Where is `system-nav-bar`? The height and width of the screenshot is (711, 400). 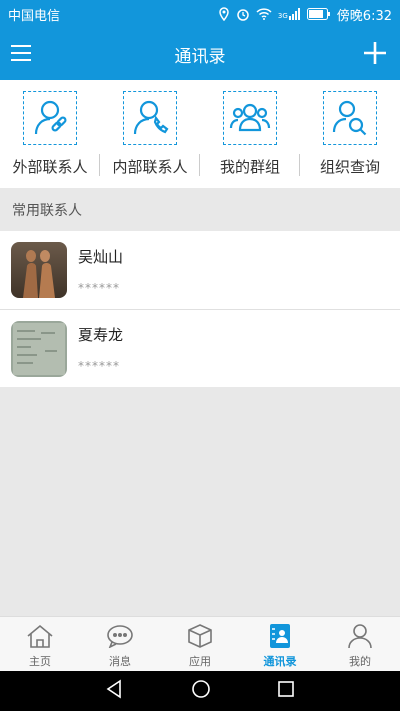 system-nav-bar is located at coordinates (200, 691).